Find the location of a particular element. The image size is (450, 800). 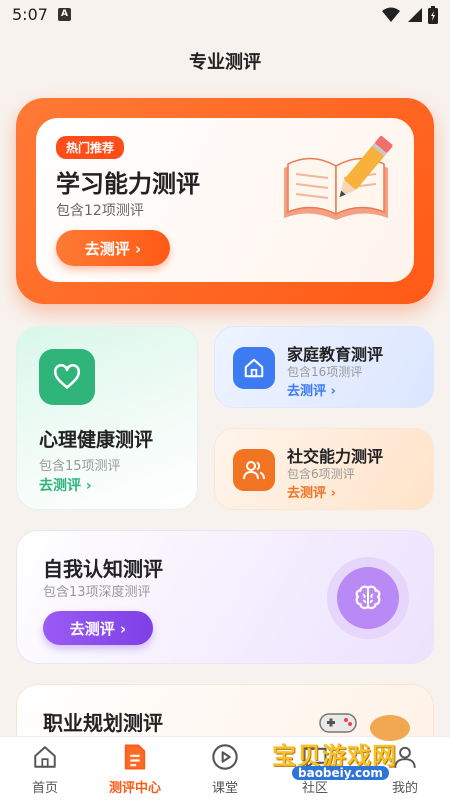

status-time: 5:07 is located at coordinates (30, 14).